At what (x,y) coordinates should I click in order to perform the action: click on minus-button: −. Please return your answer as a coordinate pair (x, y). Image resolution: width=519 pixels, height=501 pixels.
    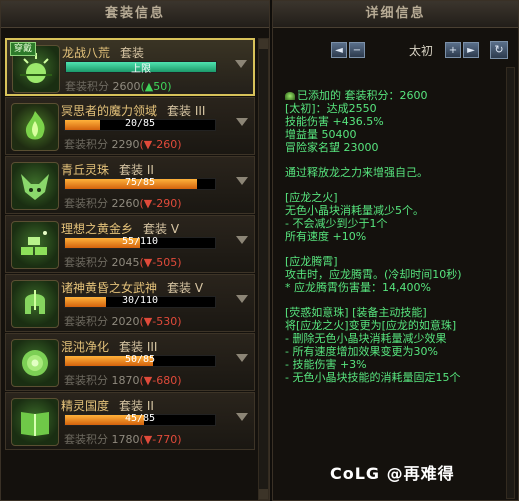
    Looking at the image, I should click on (357, 50).